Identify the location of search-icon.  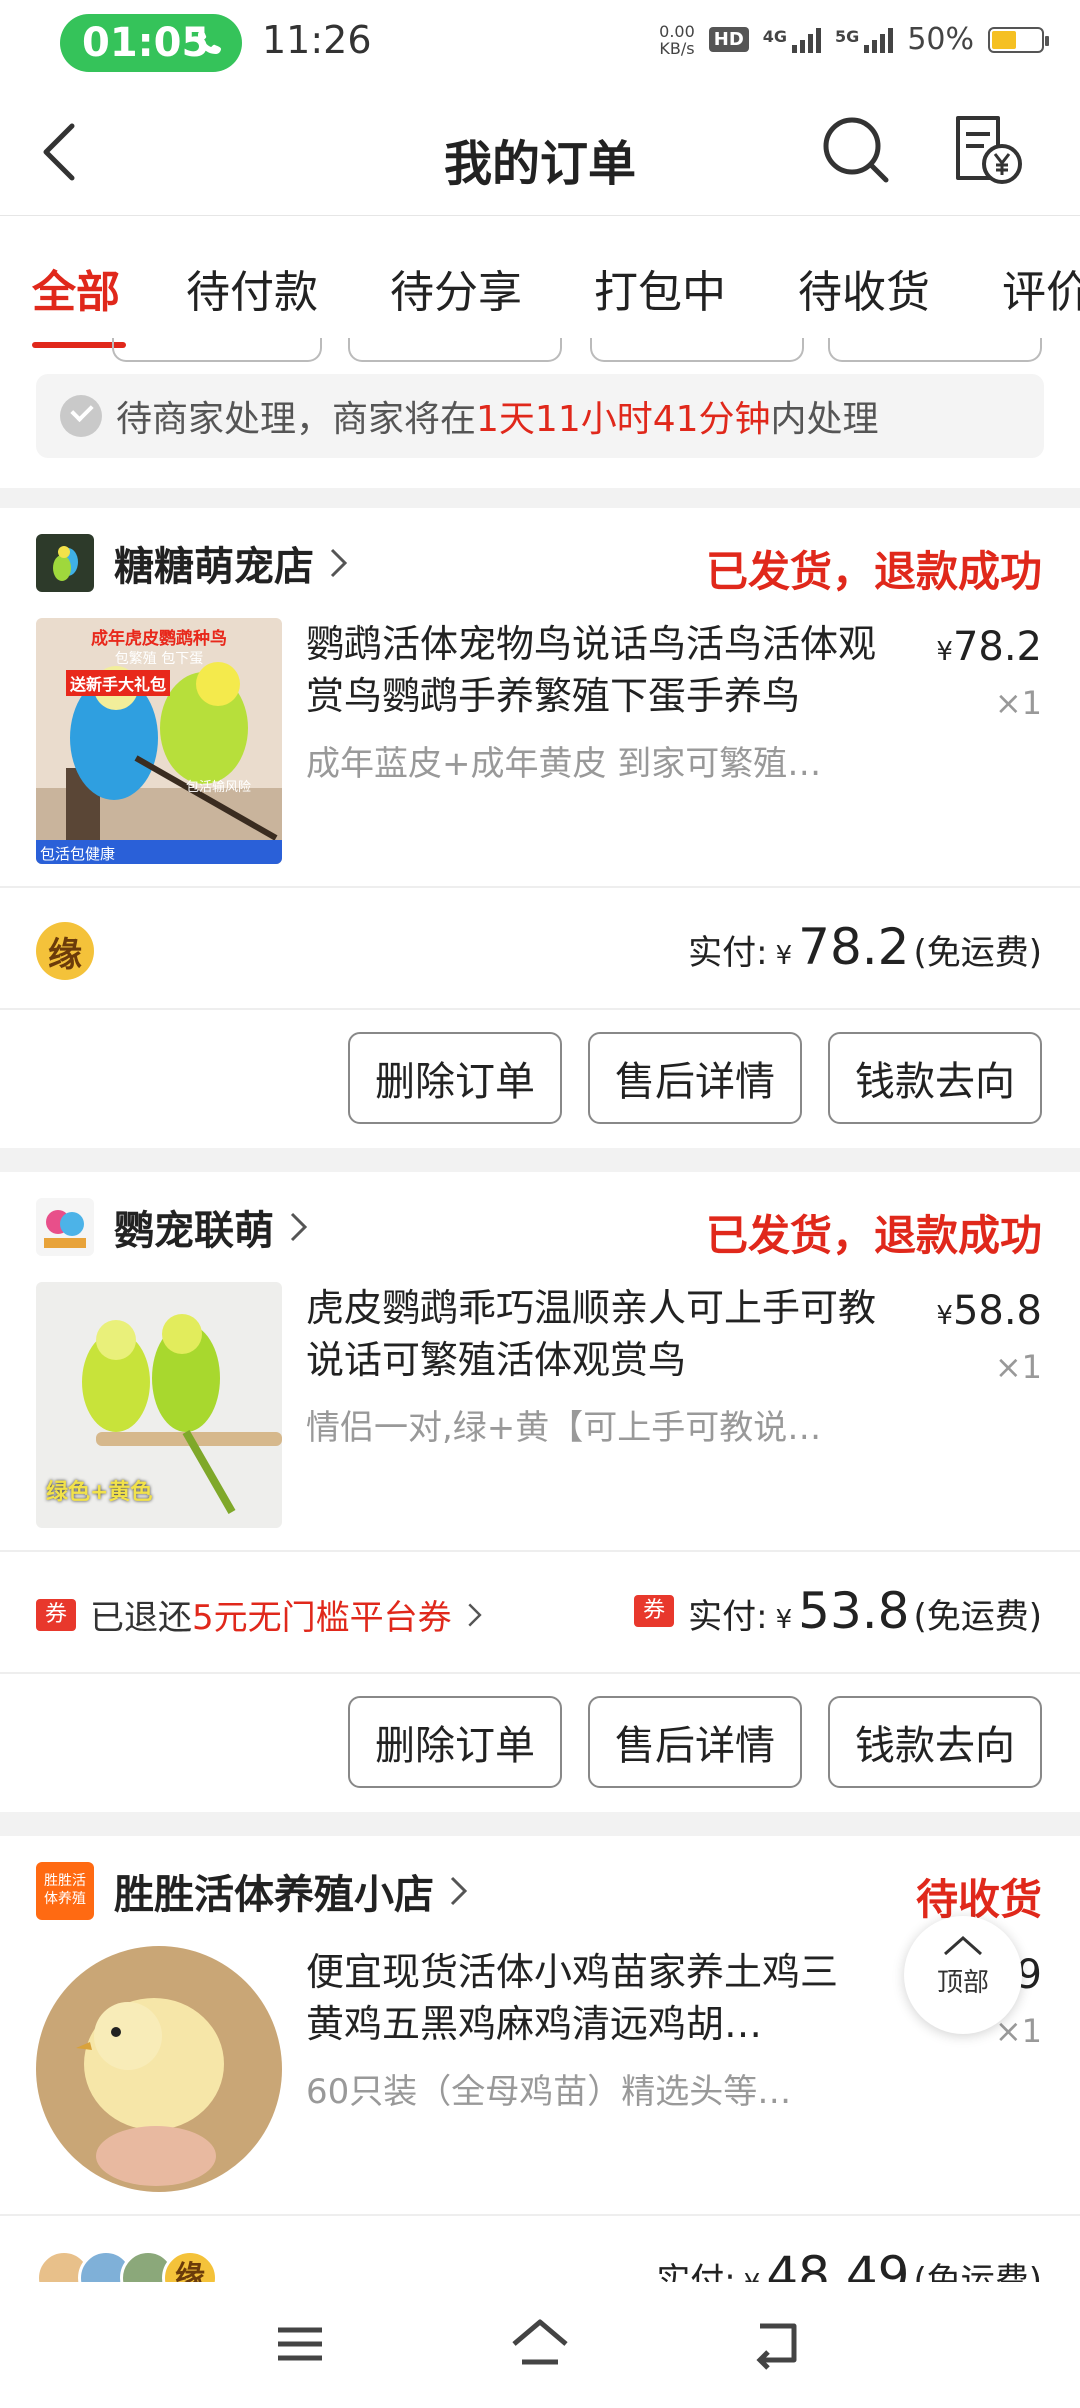
(856, 150).